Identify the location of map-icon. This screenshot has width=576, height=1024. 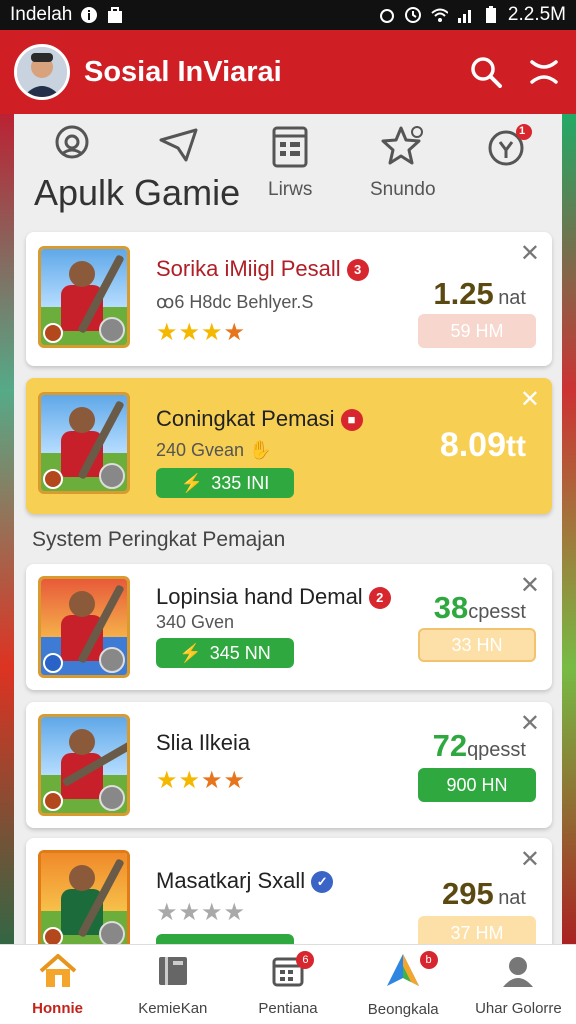
(403, 973).